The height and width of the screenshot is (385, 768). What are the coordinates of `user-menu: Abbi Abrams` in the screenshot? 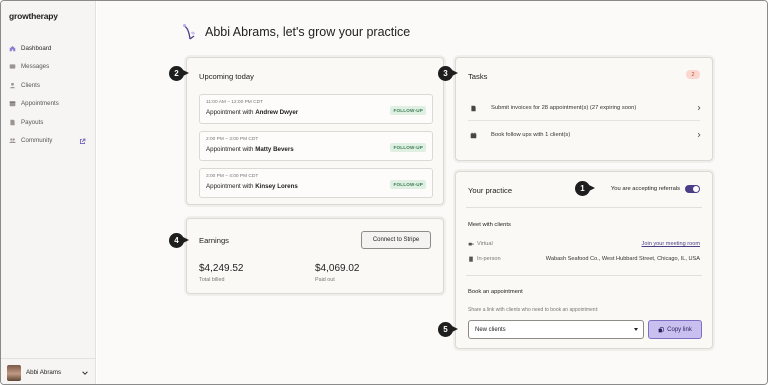 It's located at (48, 371).